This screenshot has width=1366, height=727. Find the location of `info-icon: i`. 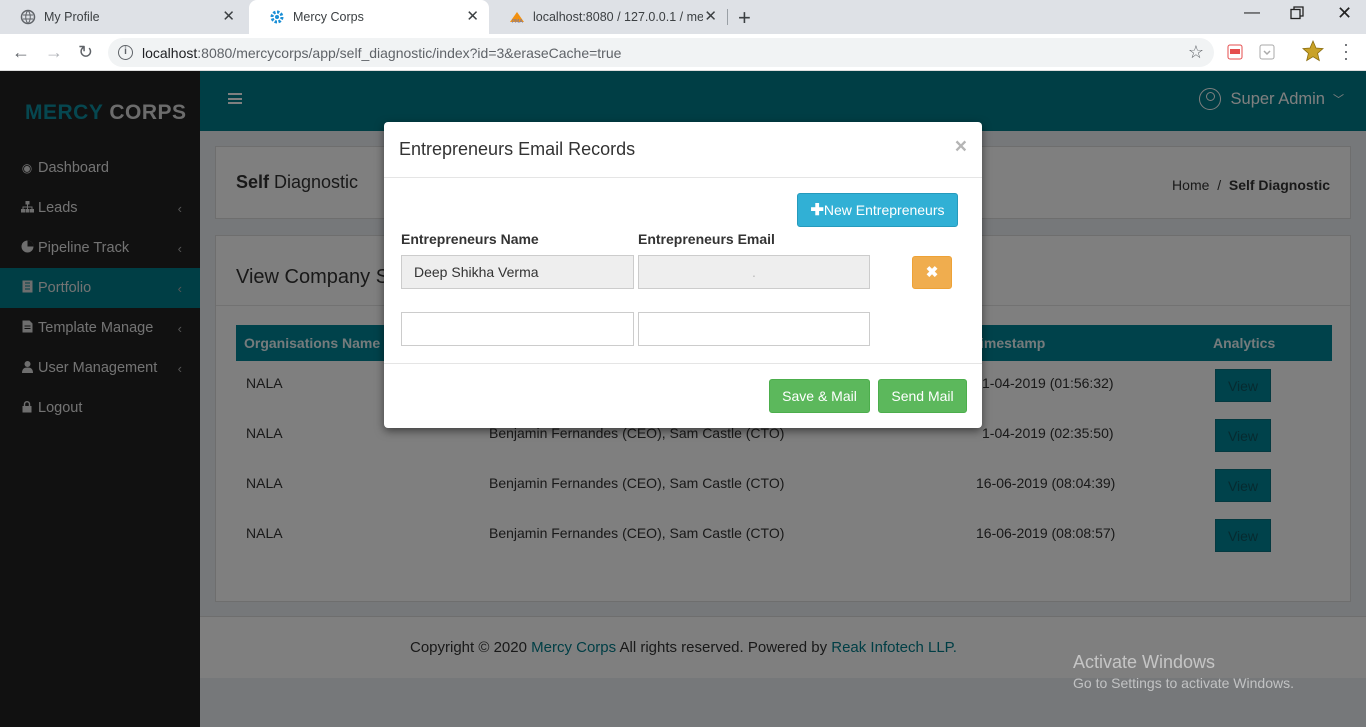

info-icon: i is located at coordinates (125, 52).